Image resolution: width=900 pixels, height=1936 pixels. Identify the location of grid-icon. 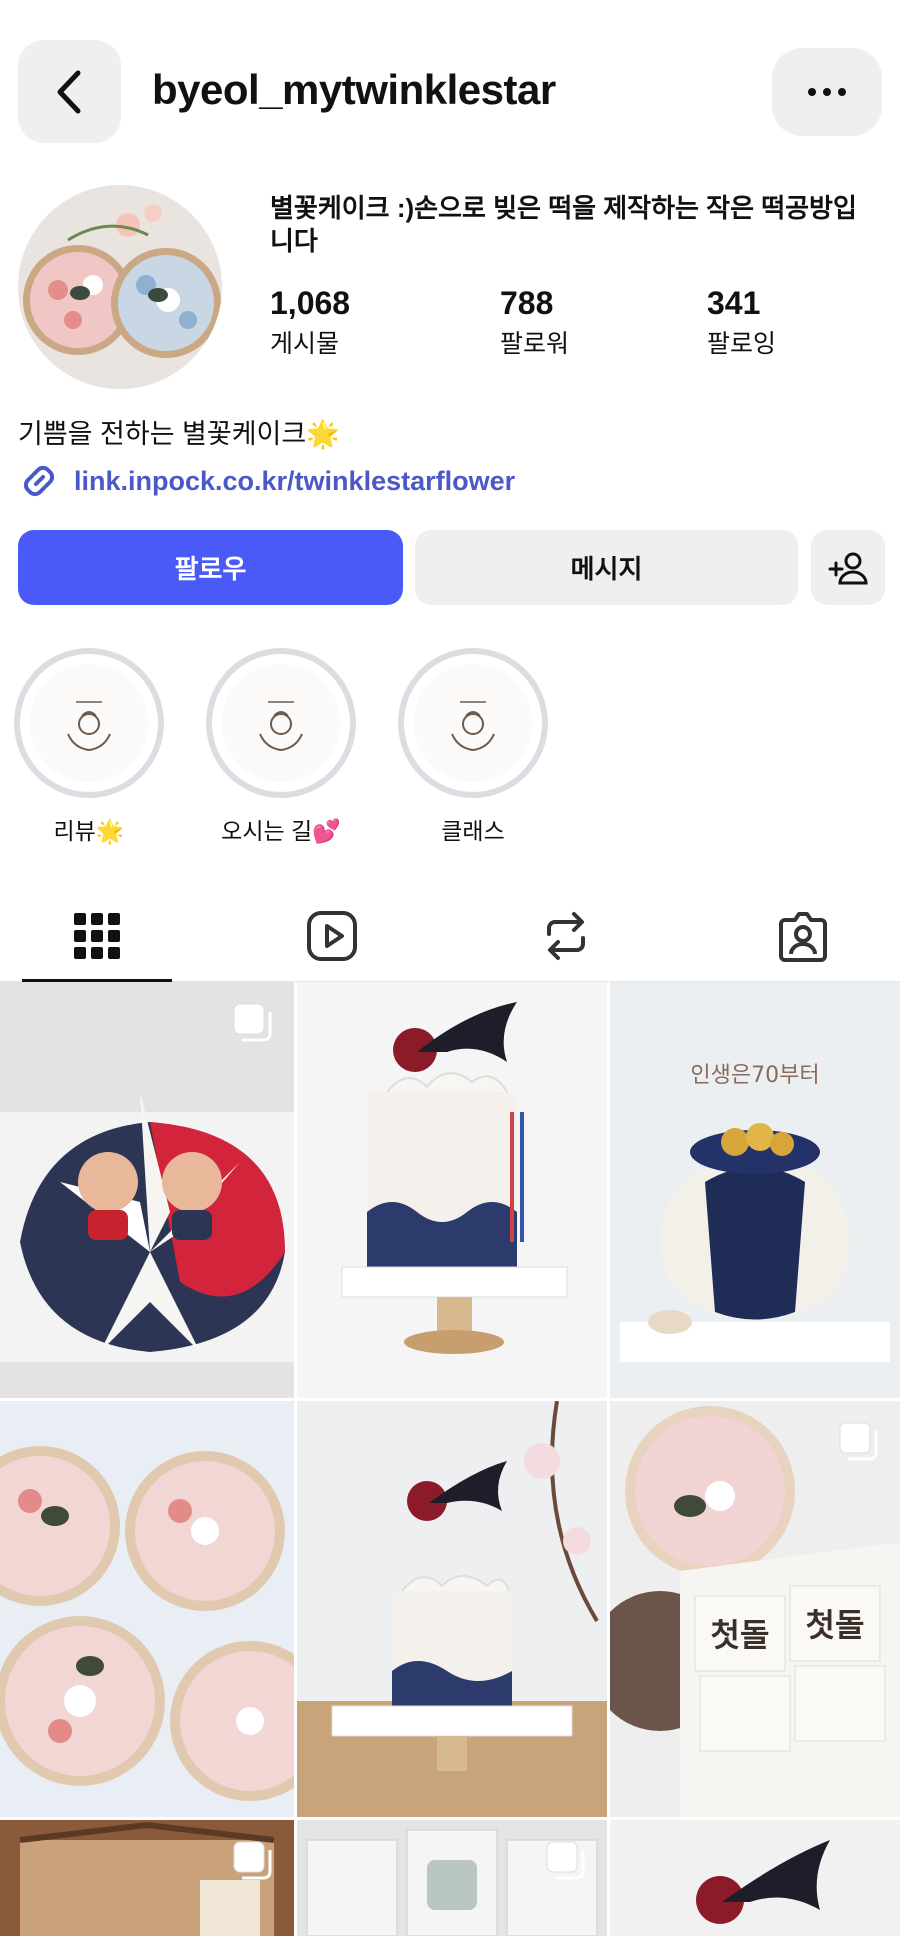
(97, 936).